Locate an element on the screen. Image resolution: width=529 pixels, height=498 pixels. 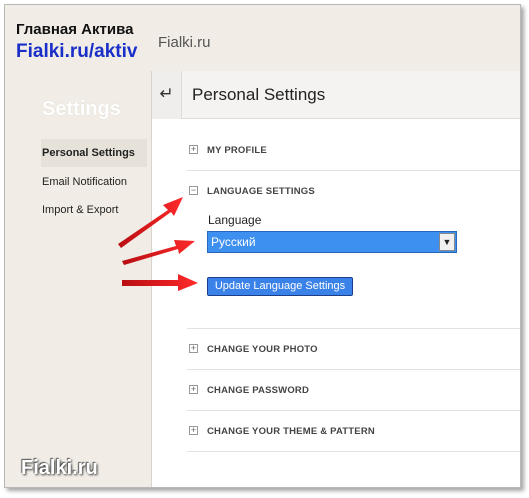
section-change-theme: + CHANGE YOUR THEME & PATTERN is located at coordinates (353, 431).